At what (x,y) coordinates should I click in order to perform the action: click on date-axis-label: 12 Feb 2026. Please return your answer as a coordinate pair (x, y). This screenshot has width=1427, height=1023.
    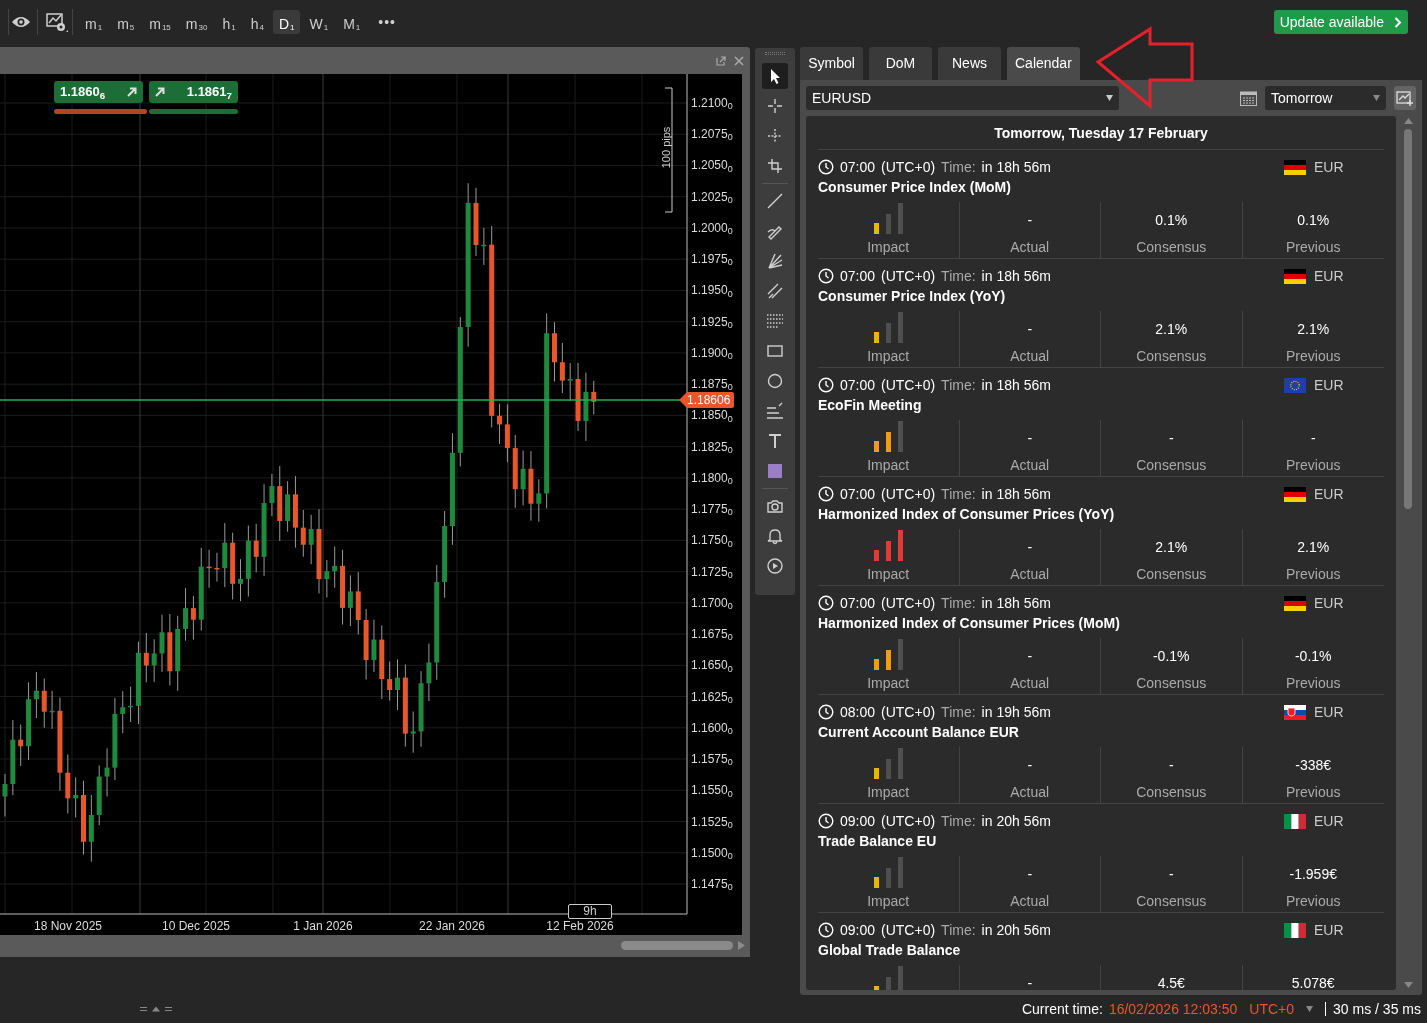
    Looking at the image, I should click on (580, 926).